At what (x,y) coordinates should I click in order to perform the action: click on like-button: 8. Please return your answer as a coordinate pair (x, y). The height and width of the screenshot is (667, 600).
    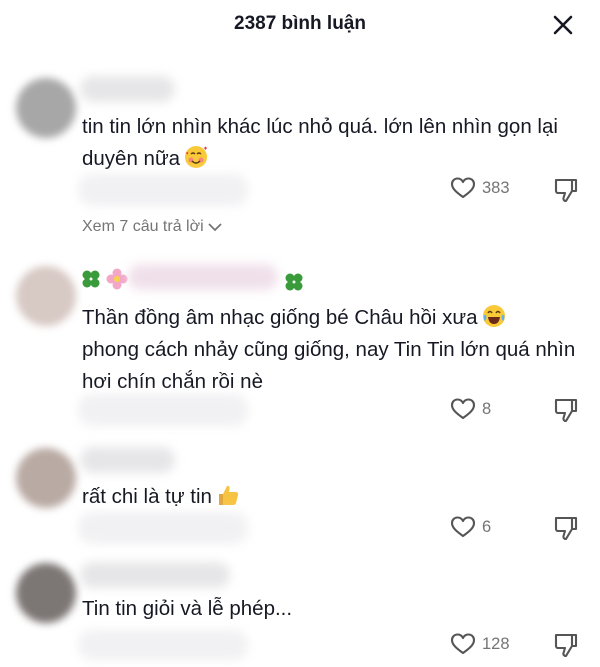
    Looking at the image, I should click on (485, 410).